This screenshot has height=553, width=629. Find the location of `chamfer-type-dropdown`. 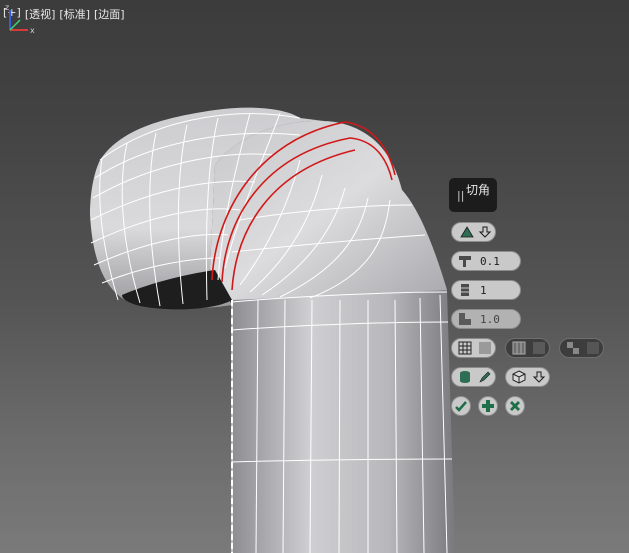

chamfer-type-dropdown is located at coordinates (473, 232).